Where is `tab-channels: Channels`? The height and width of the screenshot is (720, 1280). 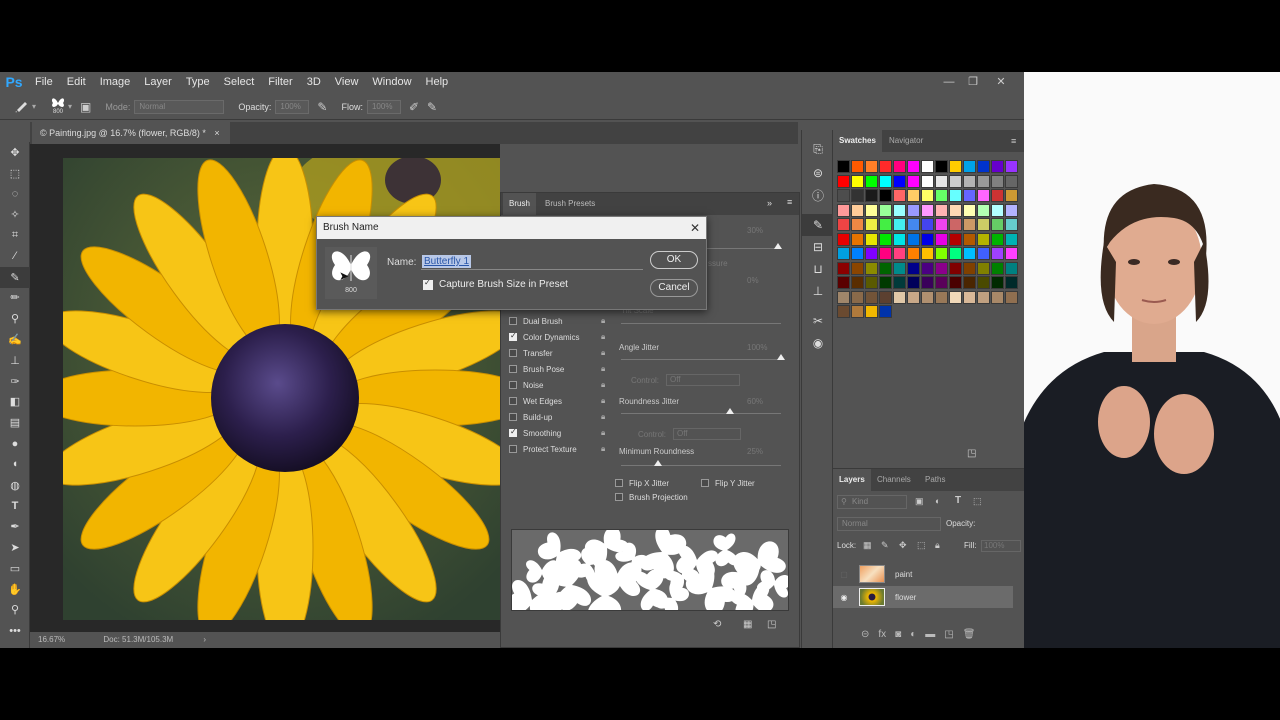
tab-channels: Channels is located at coordinates (894, 480).